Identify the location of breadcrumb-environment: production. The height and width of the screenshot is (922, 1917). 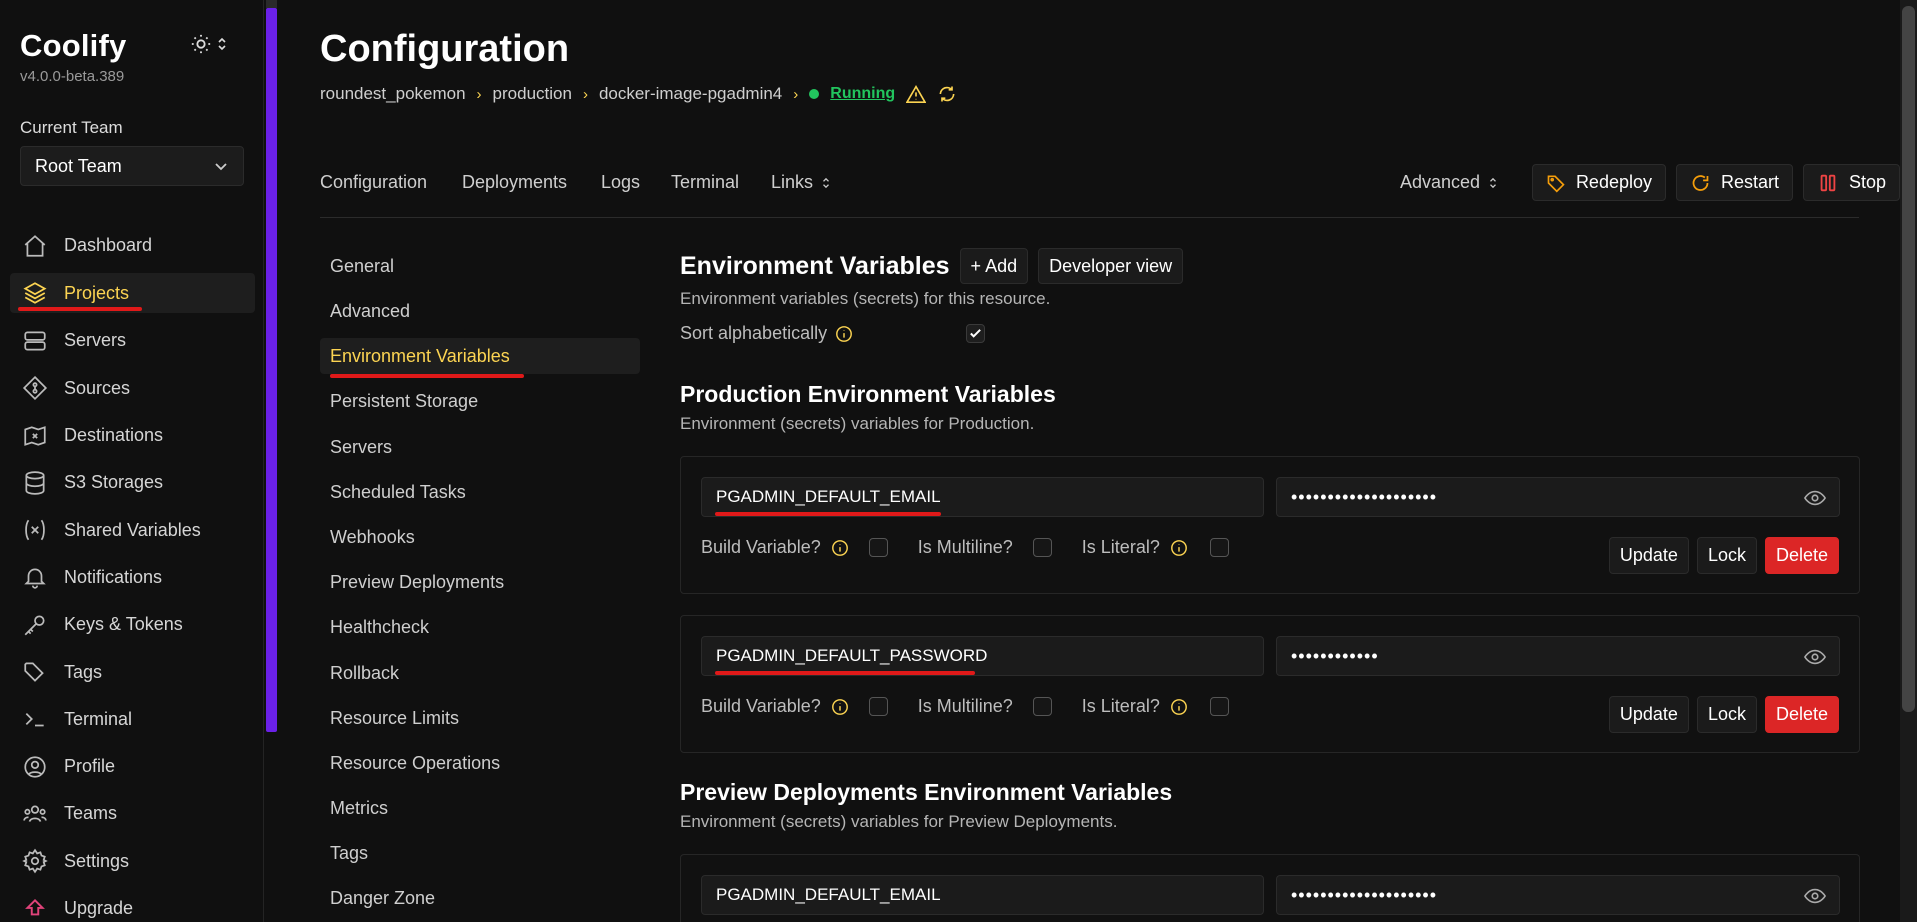
(532, 94).